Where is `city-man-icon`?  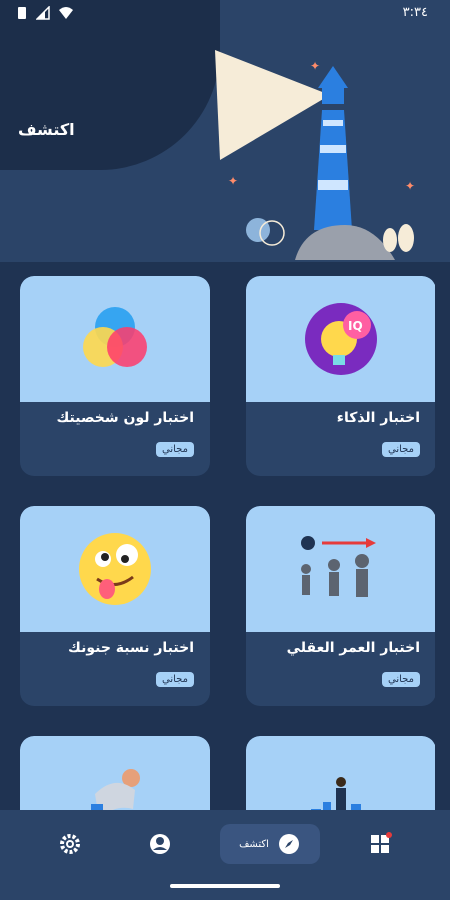
city-man-icon is located at coordinates (342, 796).